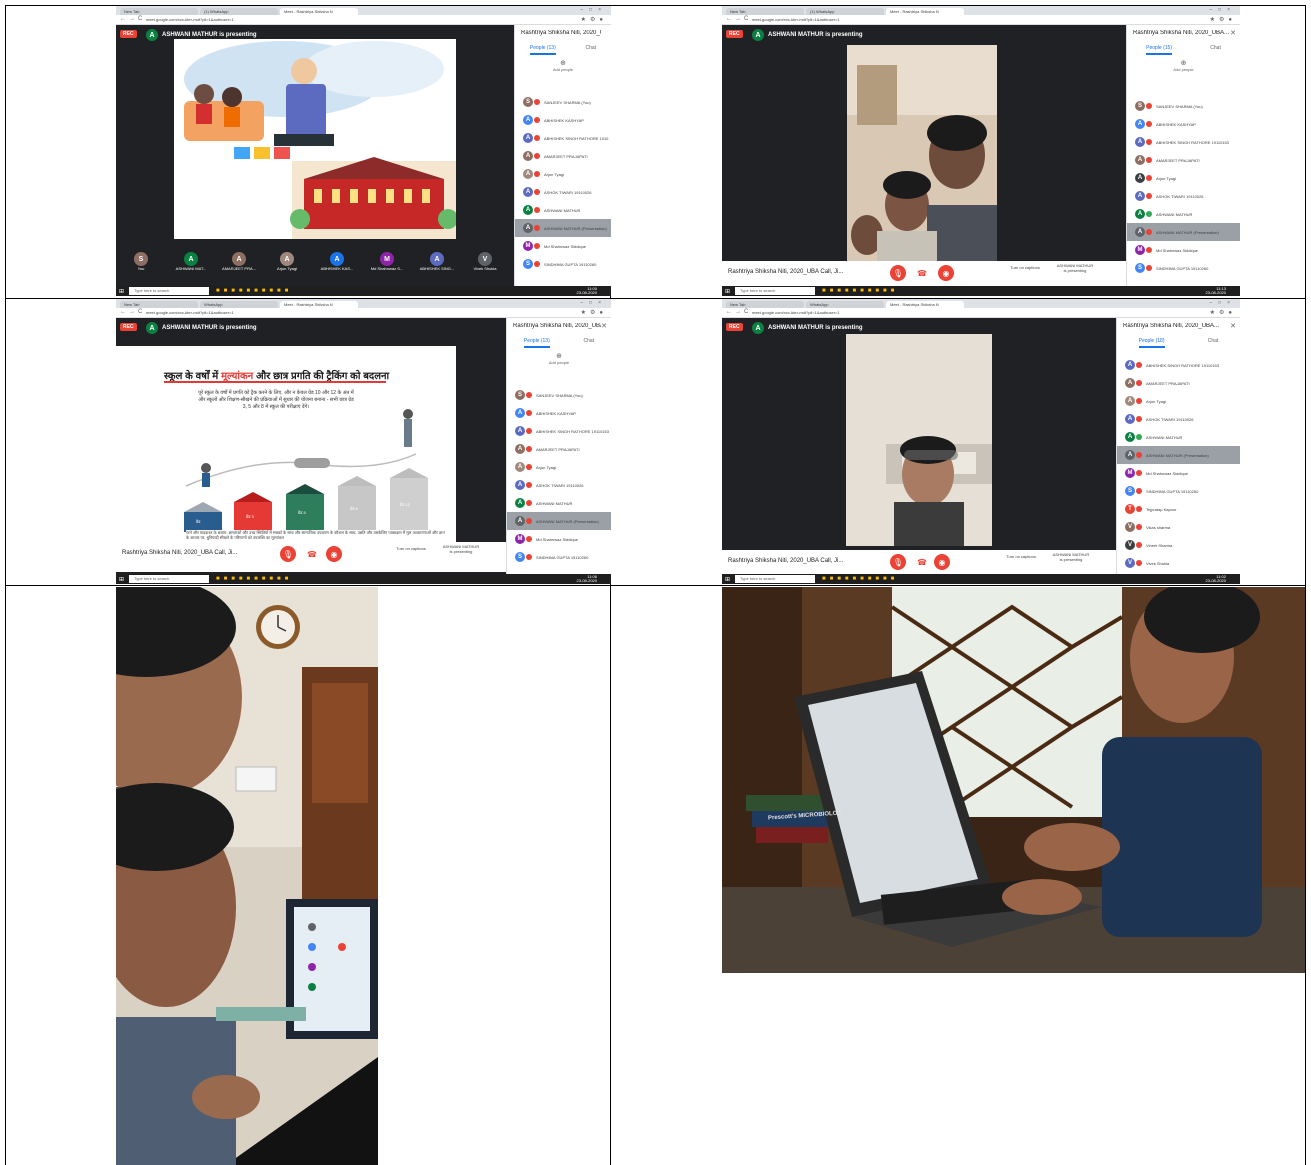  Describe the element at coordinates (1178, 563) in the screenshot. I see `participant-row: V Vivek Shukla` at that location.